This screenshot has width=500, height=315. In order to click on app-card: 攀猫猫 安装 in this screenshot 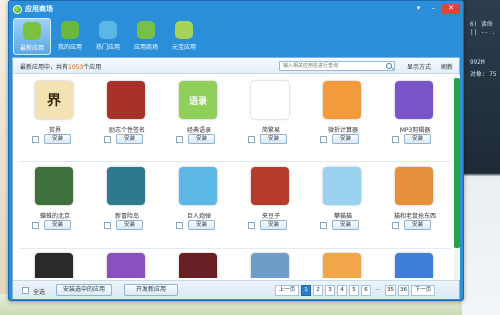, I will do `click(343, 202)`.